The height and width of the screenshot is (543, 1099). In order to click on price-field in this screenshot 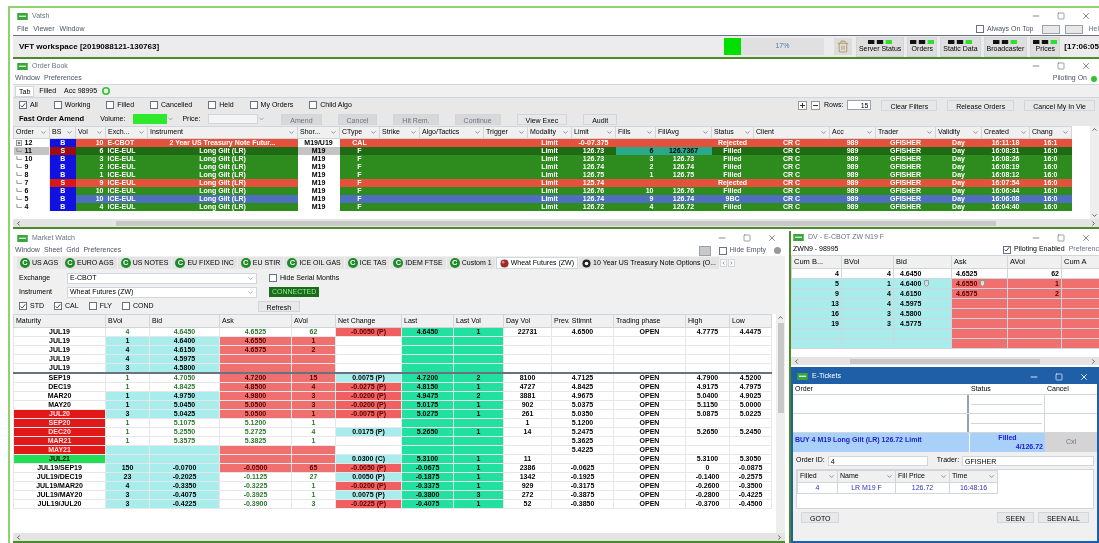, I will do `click(233, 119)`.